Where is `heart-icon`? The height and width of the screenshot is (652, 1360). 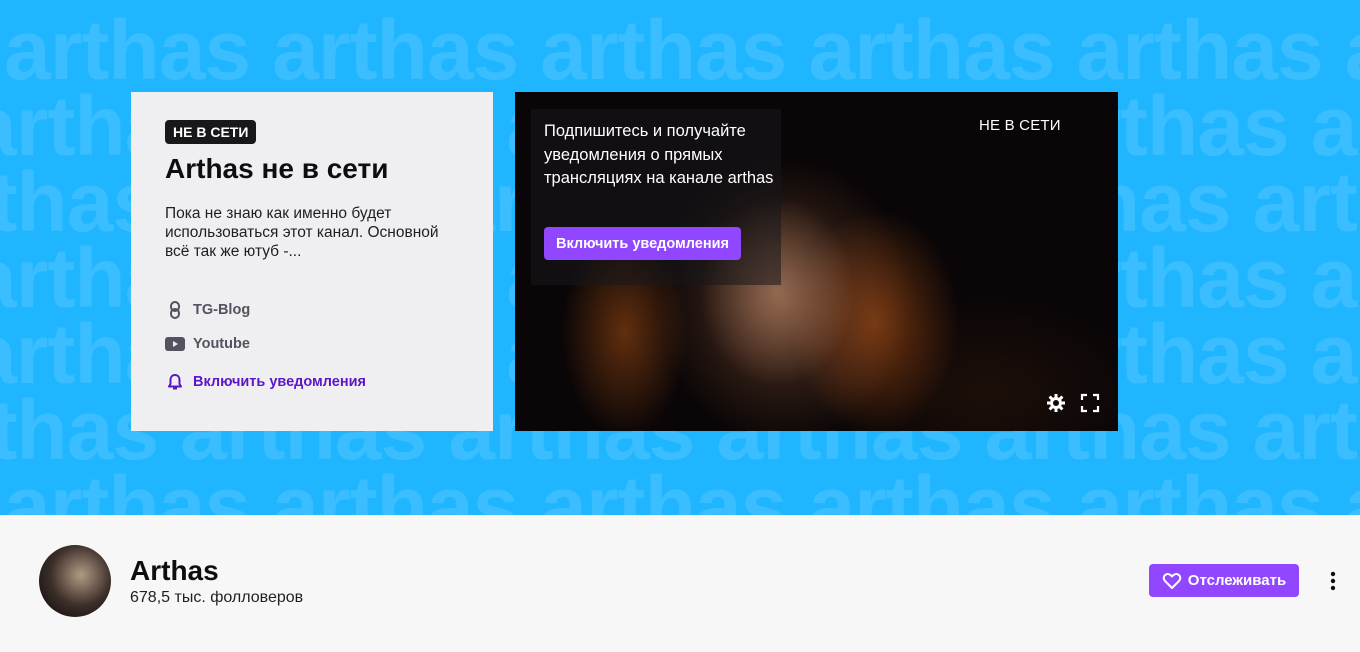 heart-icon is located at coordinates (1172, 581).